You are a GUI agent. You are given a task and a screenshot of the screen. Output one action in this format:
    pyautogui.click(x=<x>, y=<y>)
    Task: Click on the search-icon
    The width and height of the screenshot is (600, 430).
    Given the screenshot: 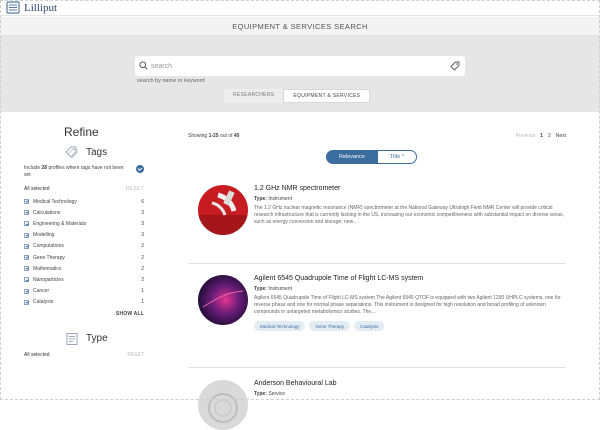 What is the action you would take?
    pyautogui.click(x=143, y=65)
    